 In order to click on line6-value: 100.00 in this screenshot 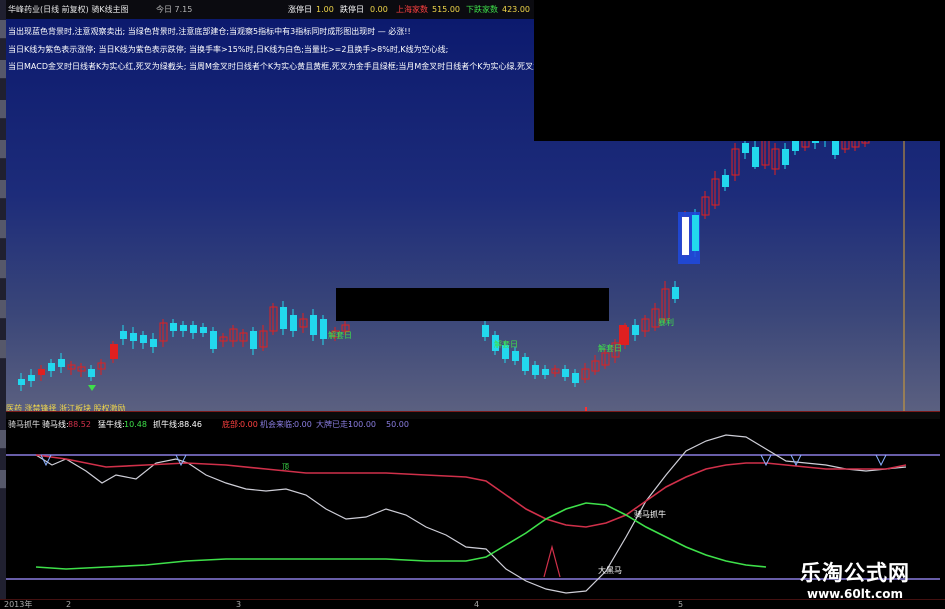, I will do `click(362, 424)`.